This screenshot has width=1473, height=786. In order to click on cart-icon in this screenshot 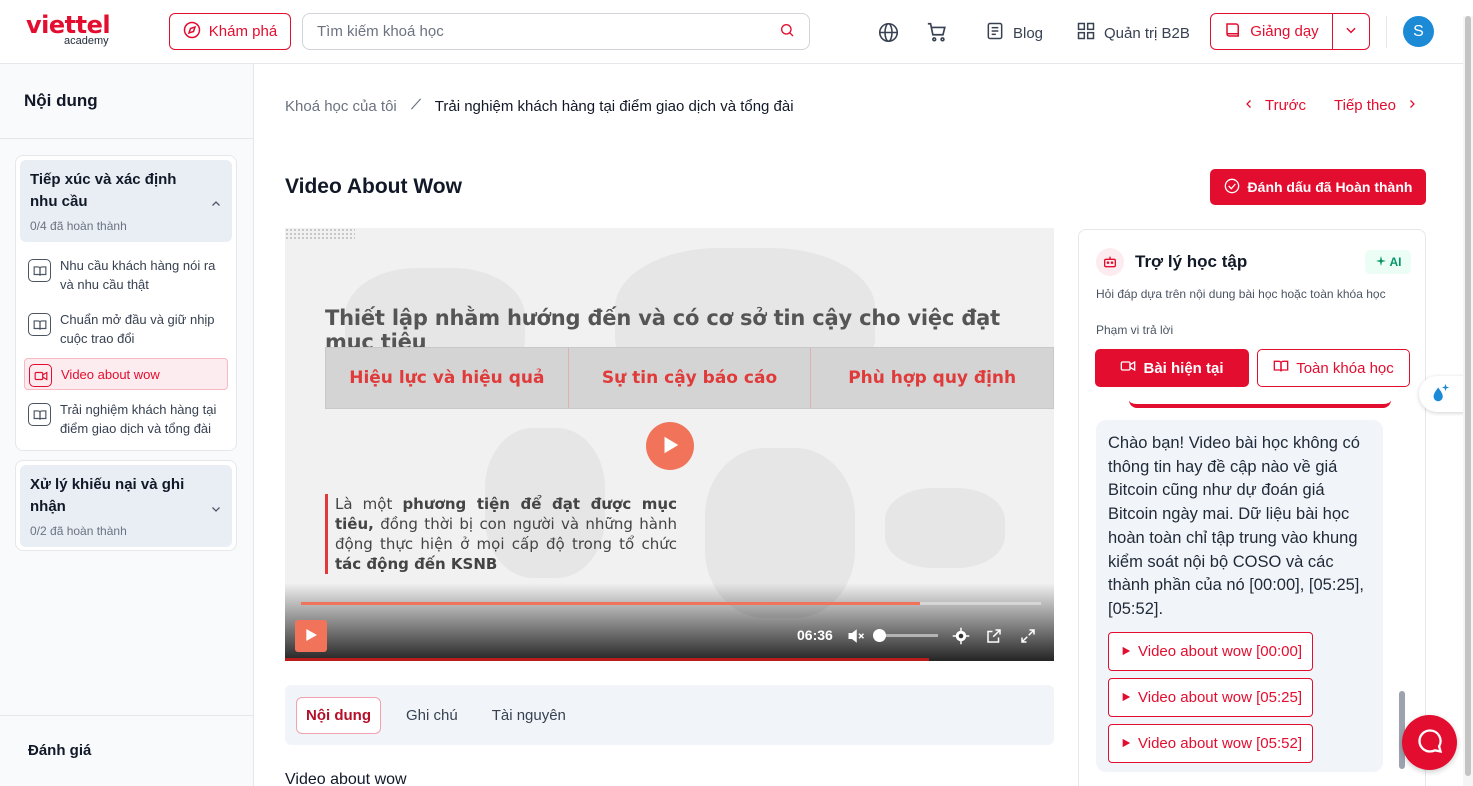, I will do `click(937, 32)`.